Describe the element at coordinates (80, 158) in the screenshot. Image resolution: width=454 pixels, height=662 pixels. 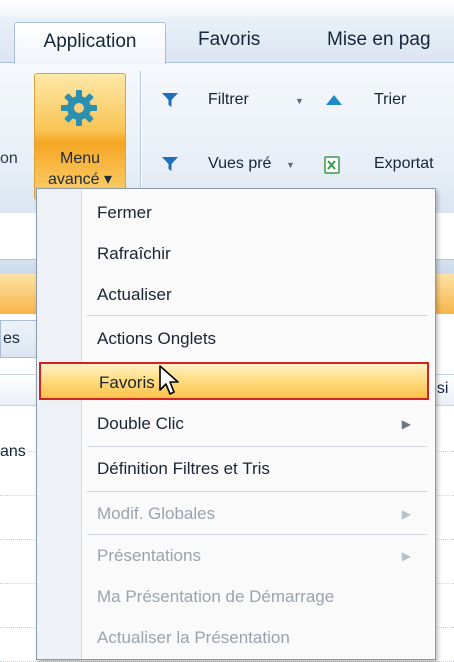
I see `menu-button-label-line1: Menu` at that location.